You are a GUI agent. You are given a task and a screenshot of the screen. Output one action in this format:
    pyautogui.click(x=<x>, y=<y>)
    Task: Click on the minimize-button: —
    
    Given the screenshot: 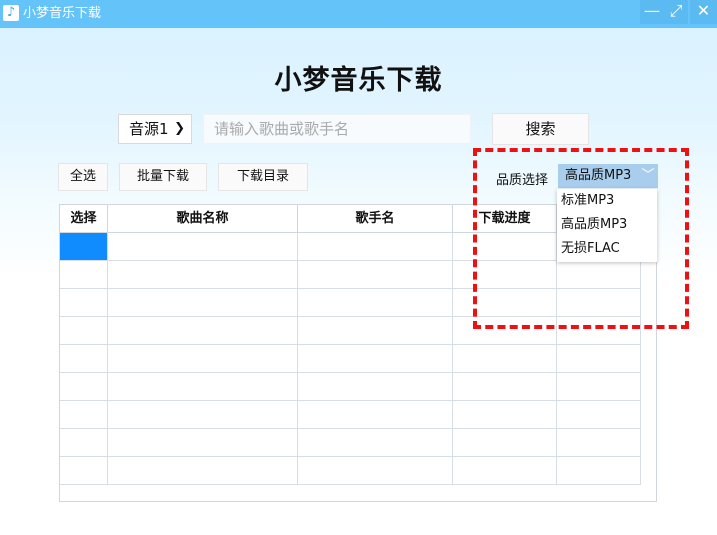 What is the action you would take?
    pyautogui.click(x=652, y=12)
    